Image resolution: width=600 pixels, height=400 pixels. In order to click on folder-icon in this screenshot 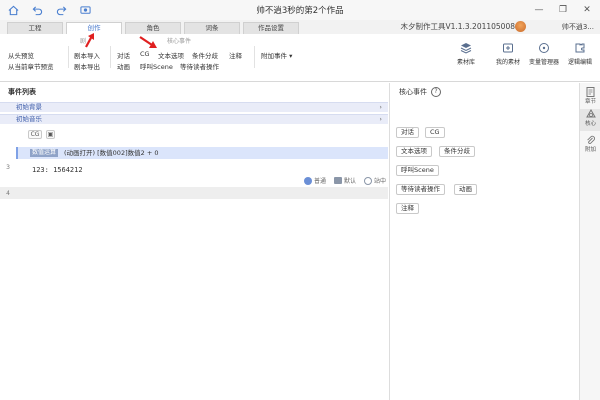, I will do `click(508, 48)`.